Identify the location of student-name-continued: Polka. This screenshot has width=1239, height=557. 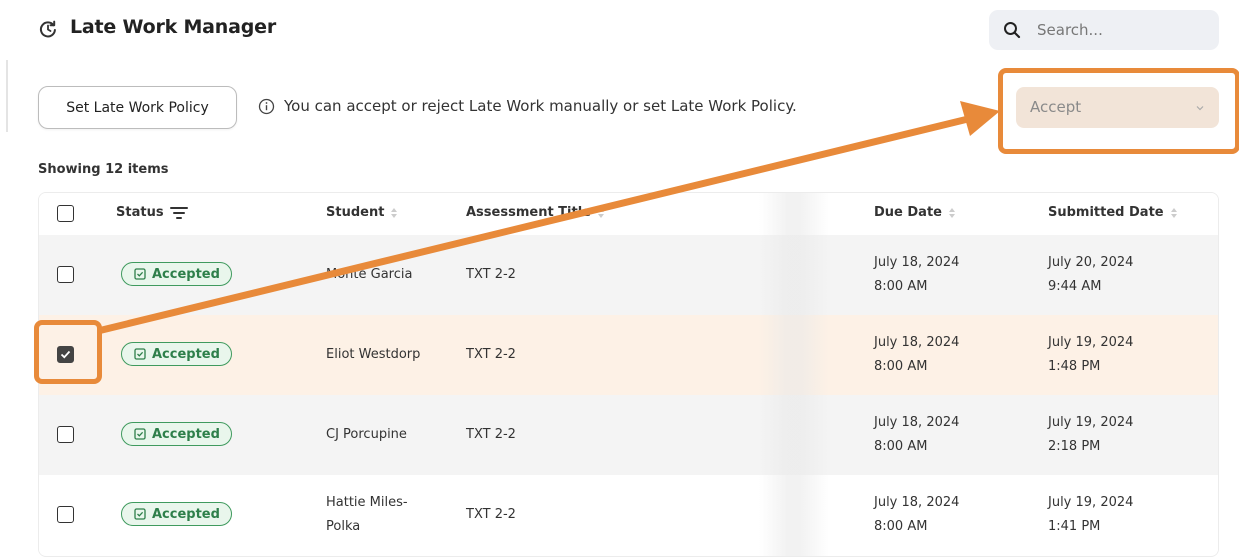
(343, 526).